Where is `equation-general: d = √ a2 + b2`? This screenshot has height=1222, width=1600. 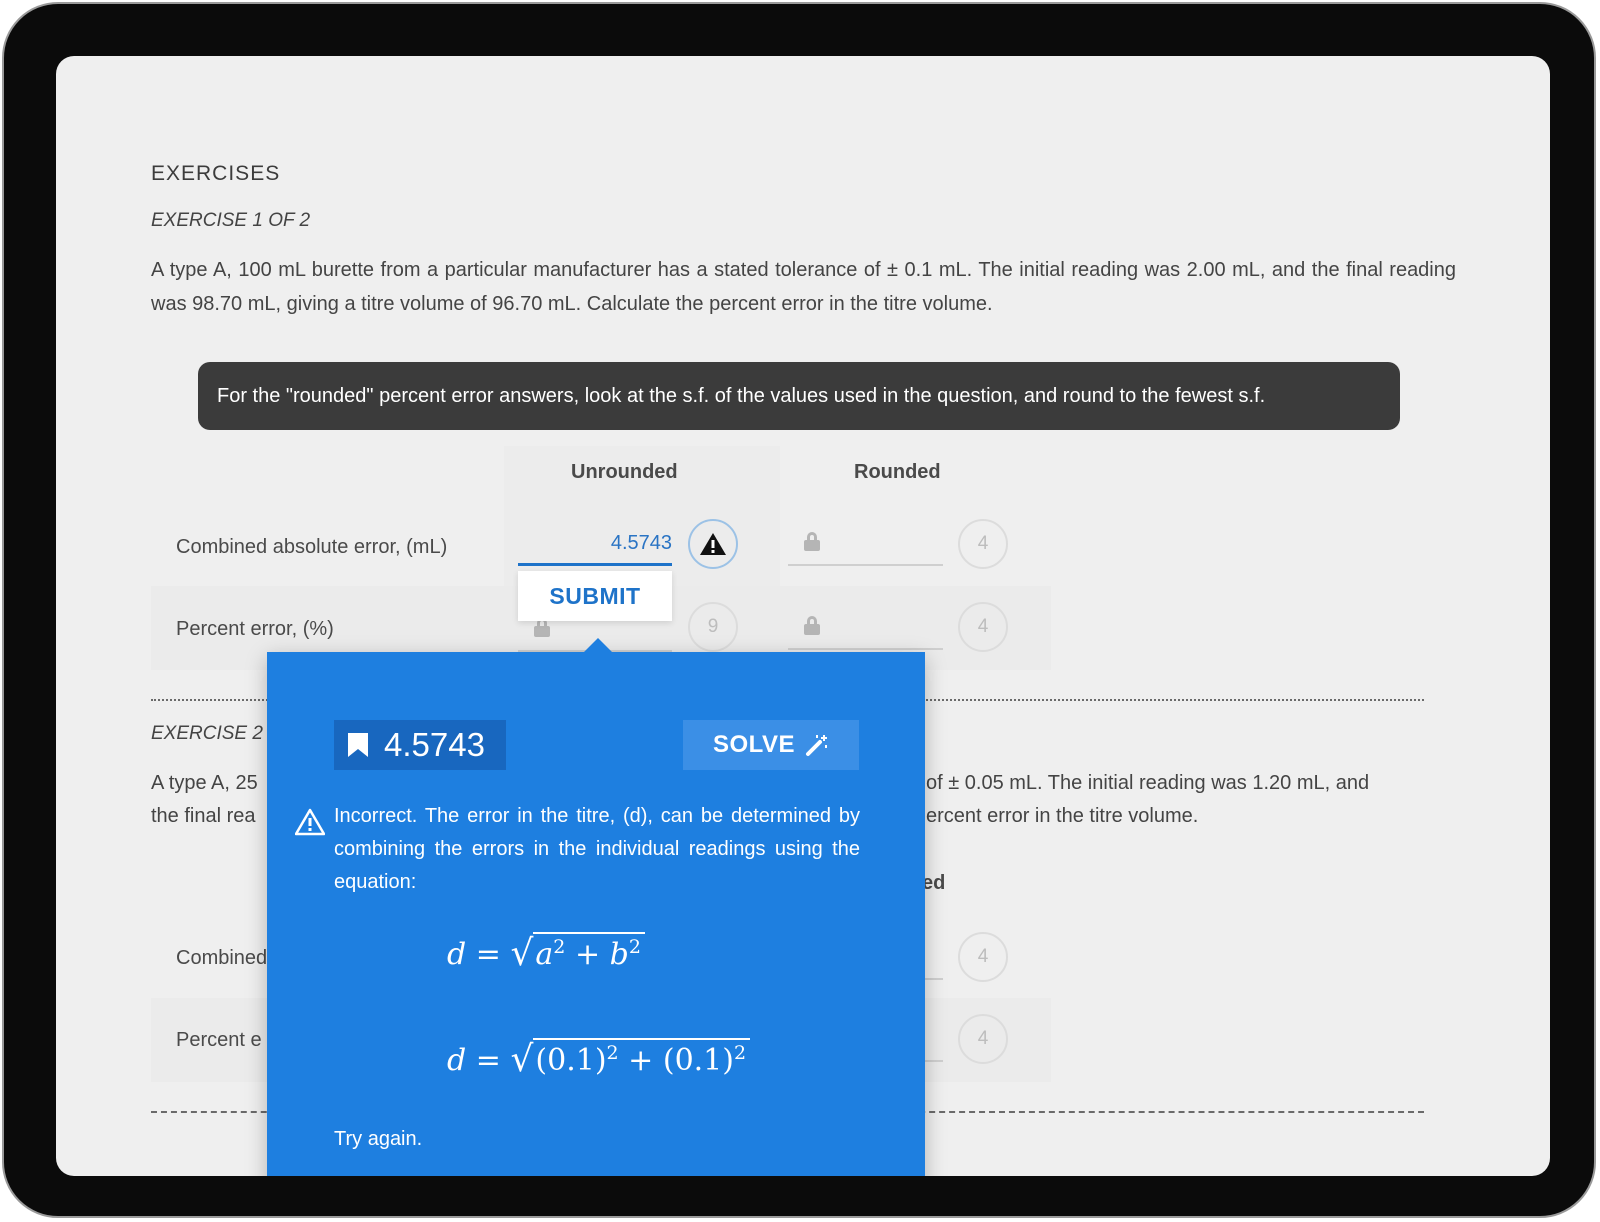 equation-general: d = √ a2 + b2 is located at coordinates (546, 952).